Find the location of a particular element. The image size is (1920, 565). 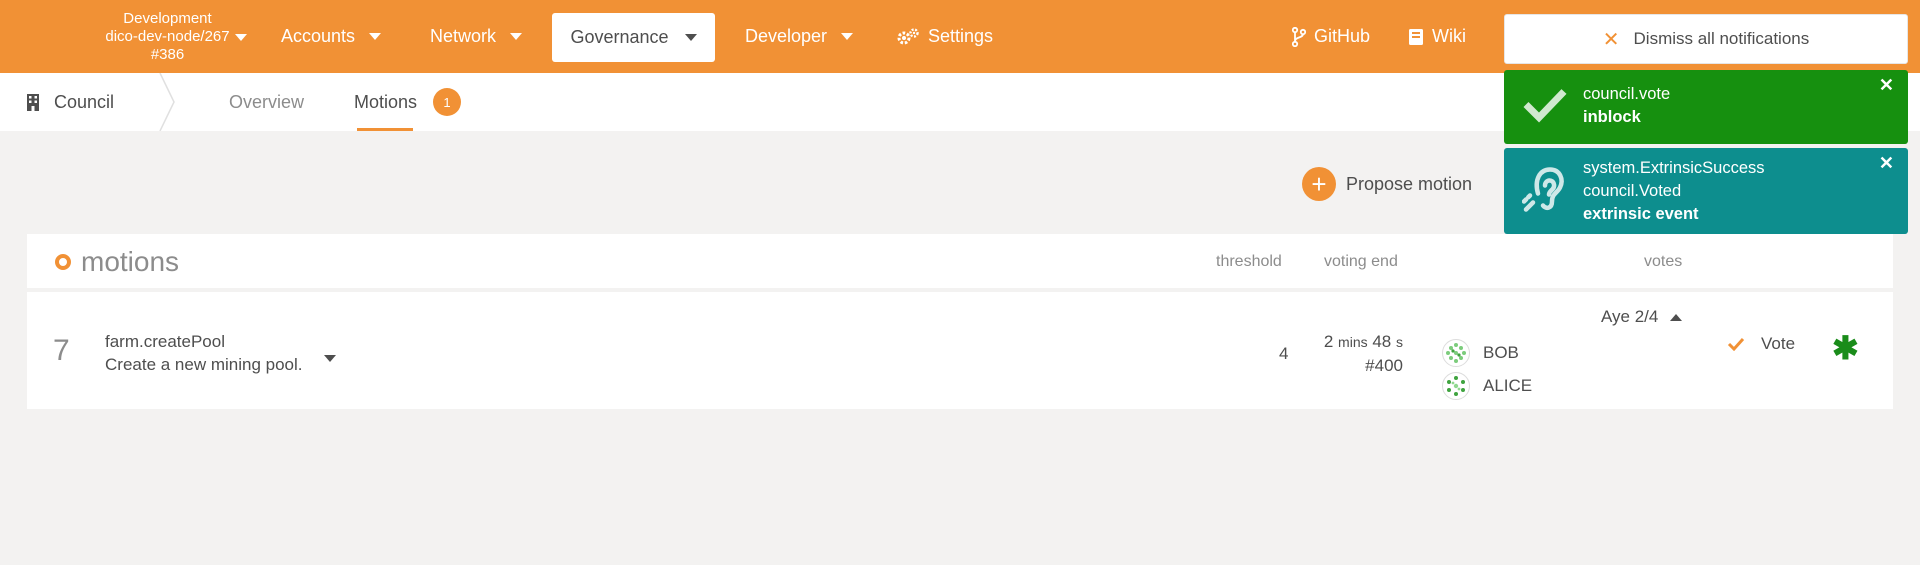

nav-settings: Settings is located at coordinates (944, 36).